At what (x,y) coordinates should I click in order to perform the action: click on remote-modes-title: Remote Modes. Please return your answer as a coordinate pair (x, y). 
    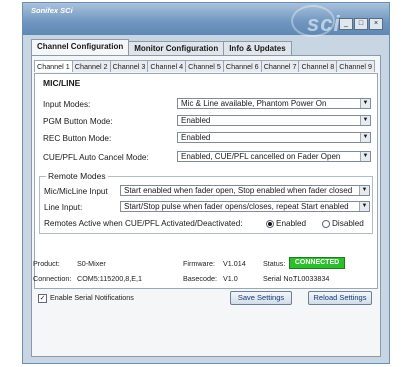
    Looking at the image, I should click on (77, 176).